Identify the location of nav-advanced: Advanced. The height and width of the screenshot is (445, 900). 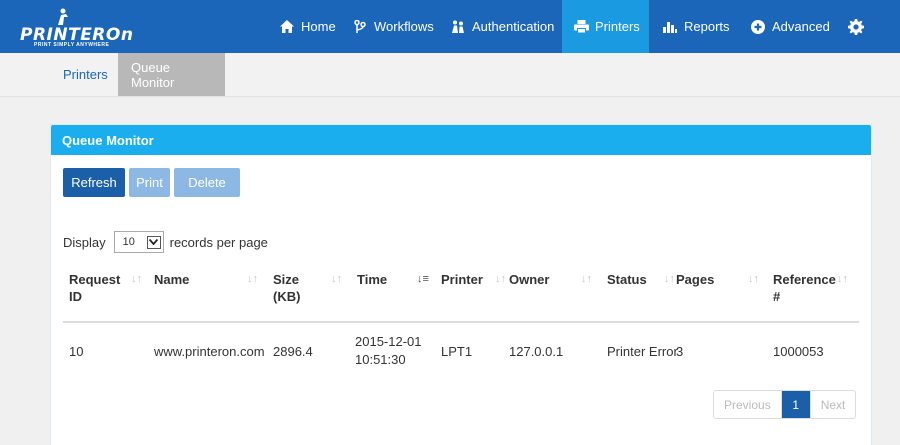
(790, 26).